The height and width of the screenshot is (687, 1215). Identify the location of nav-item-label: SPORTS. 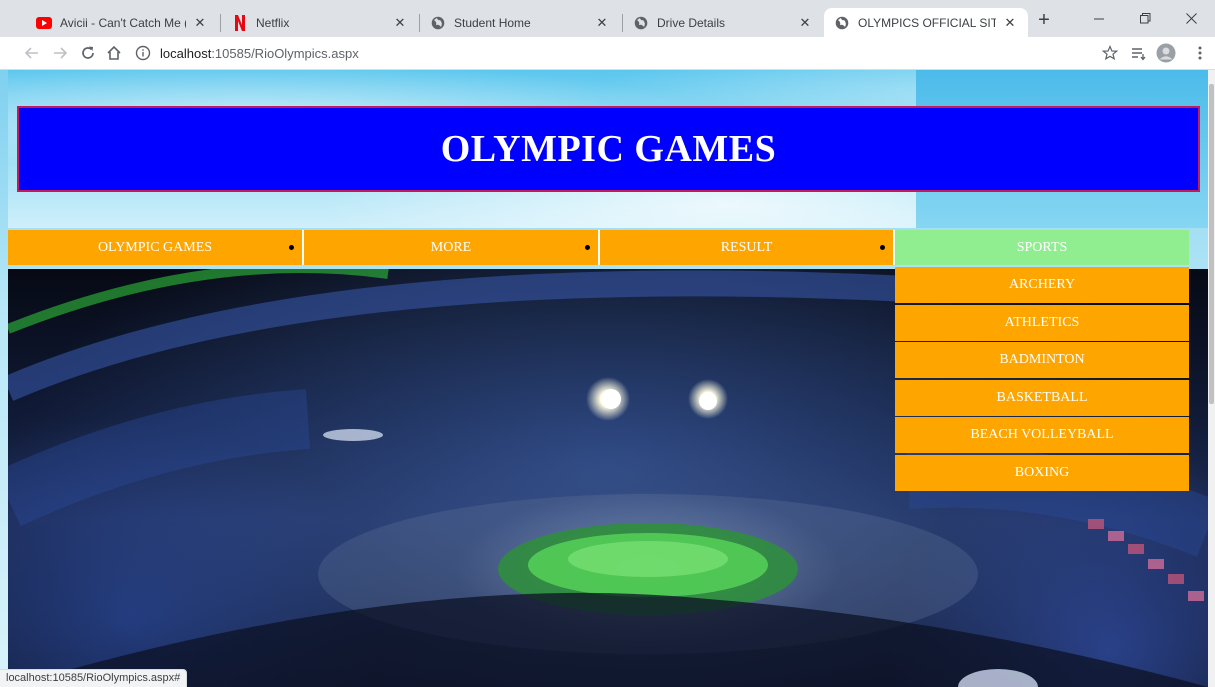
(1042, 247).